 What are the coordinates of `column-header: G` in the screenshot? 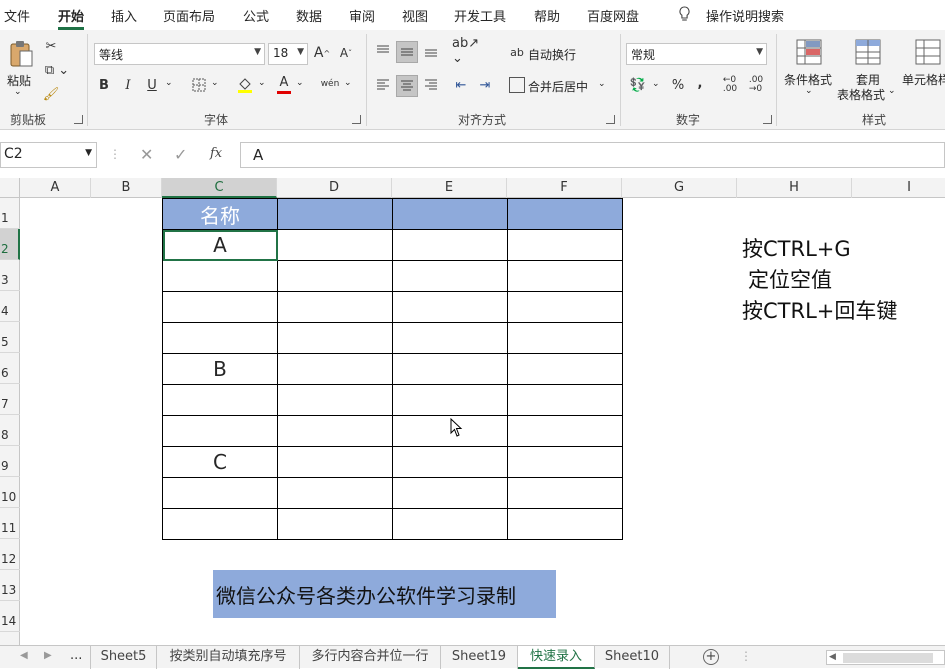 It's located at (679, 188).